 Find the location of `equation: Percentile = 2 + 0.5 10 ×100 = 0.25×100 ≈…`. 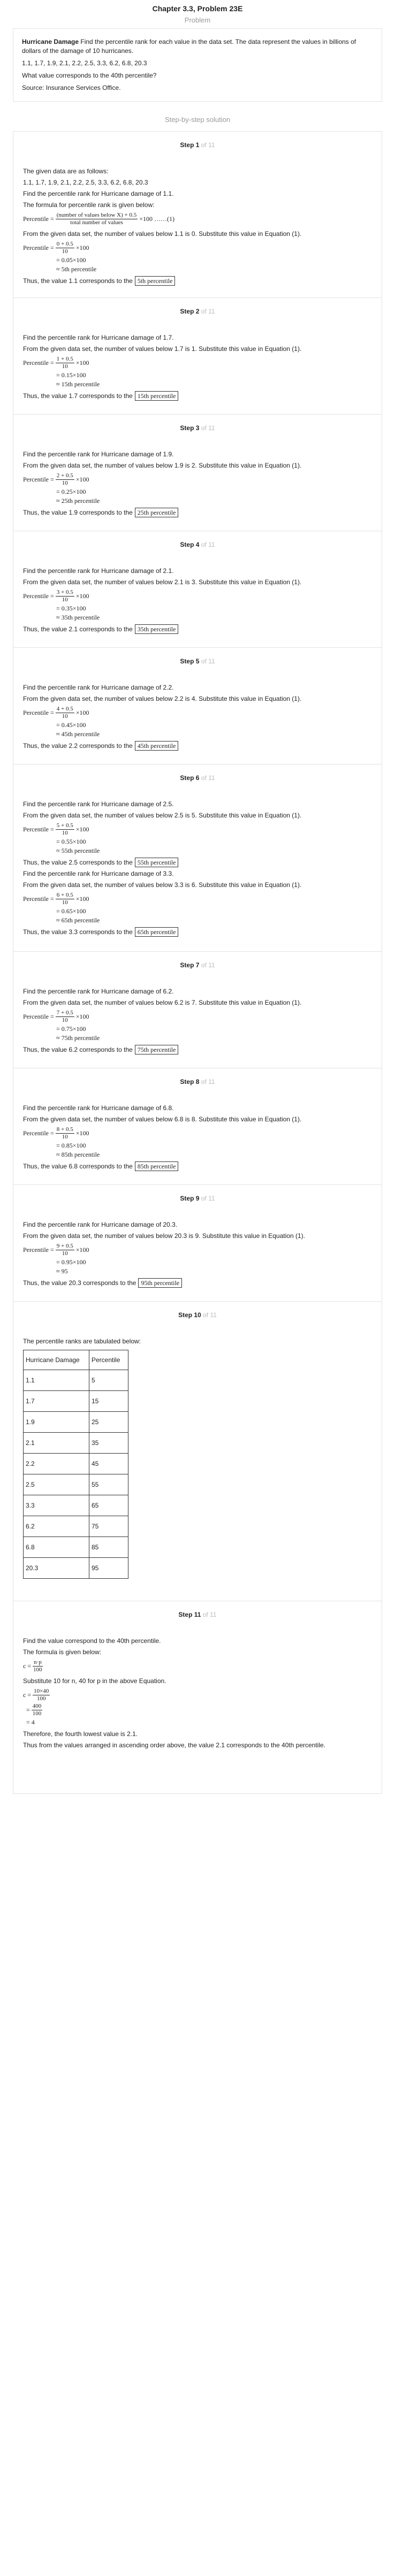

equation: Percentile = 2 + 0.5 10 ×100 = 0.25×100 ≈… is located at coordinates (197, 488).